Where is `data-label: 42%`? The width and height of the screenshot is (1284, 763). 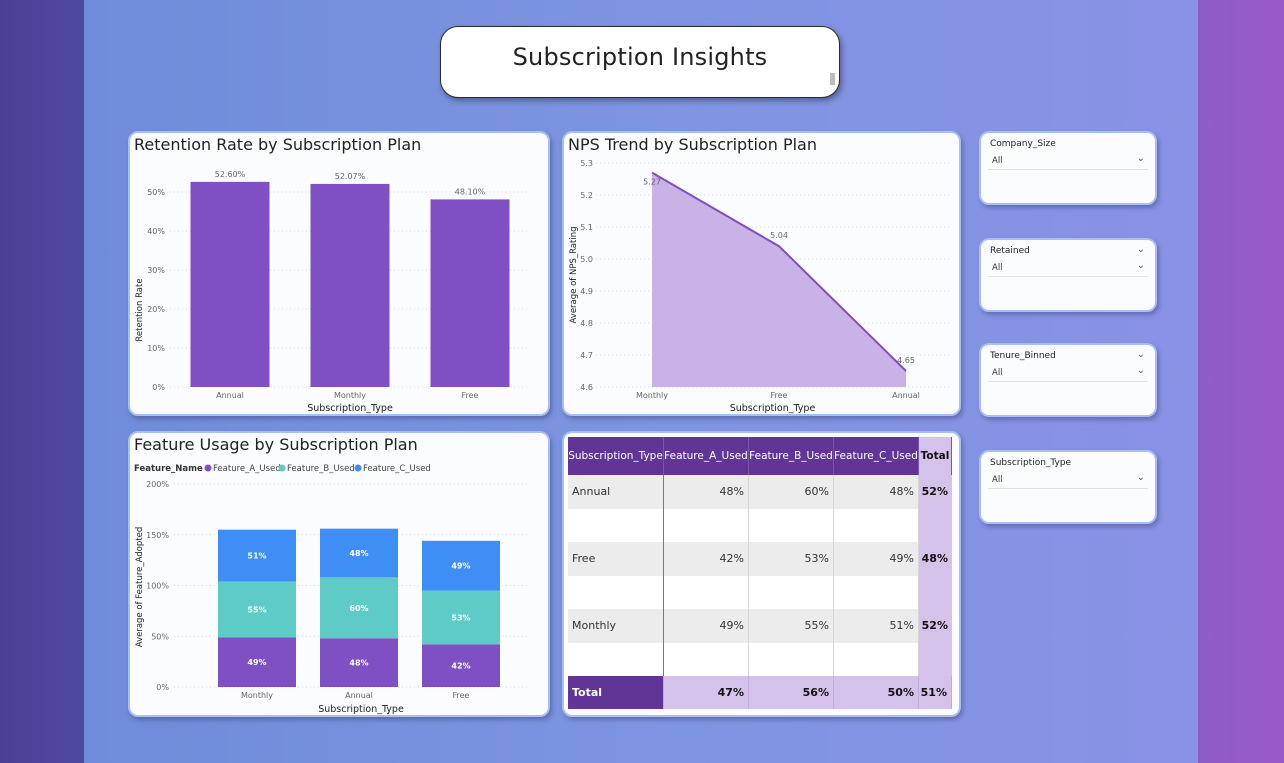
data-label: 42% is located at coordinates (460, 666).